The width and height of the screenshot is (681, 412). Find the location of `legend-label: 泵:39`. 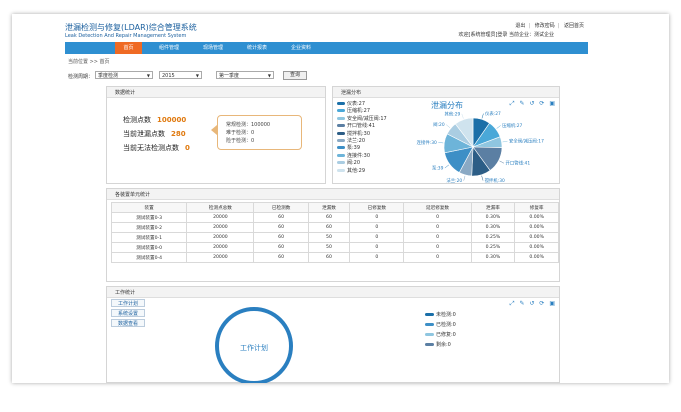

legend-label: 泵:39 is located at coordinates (354, 148).